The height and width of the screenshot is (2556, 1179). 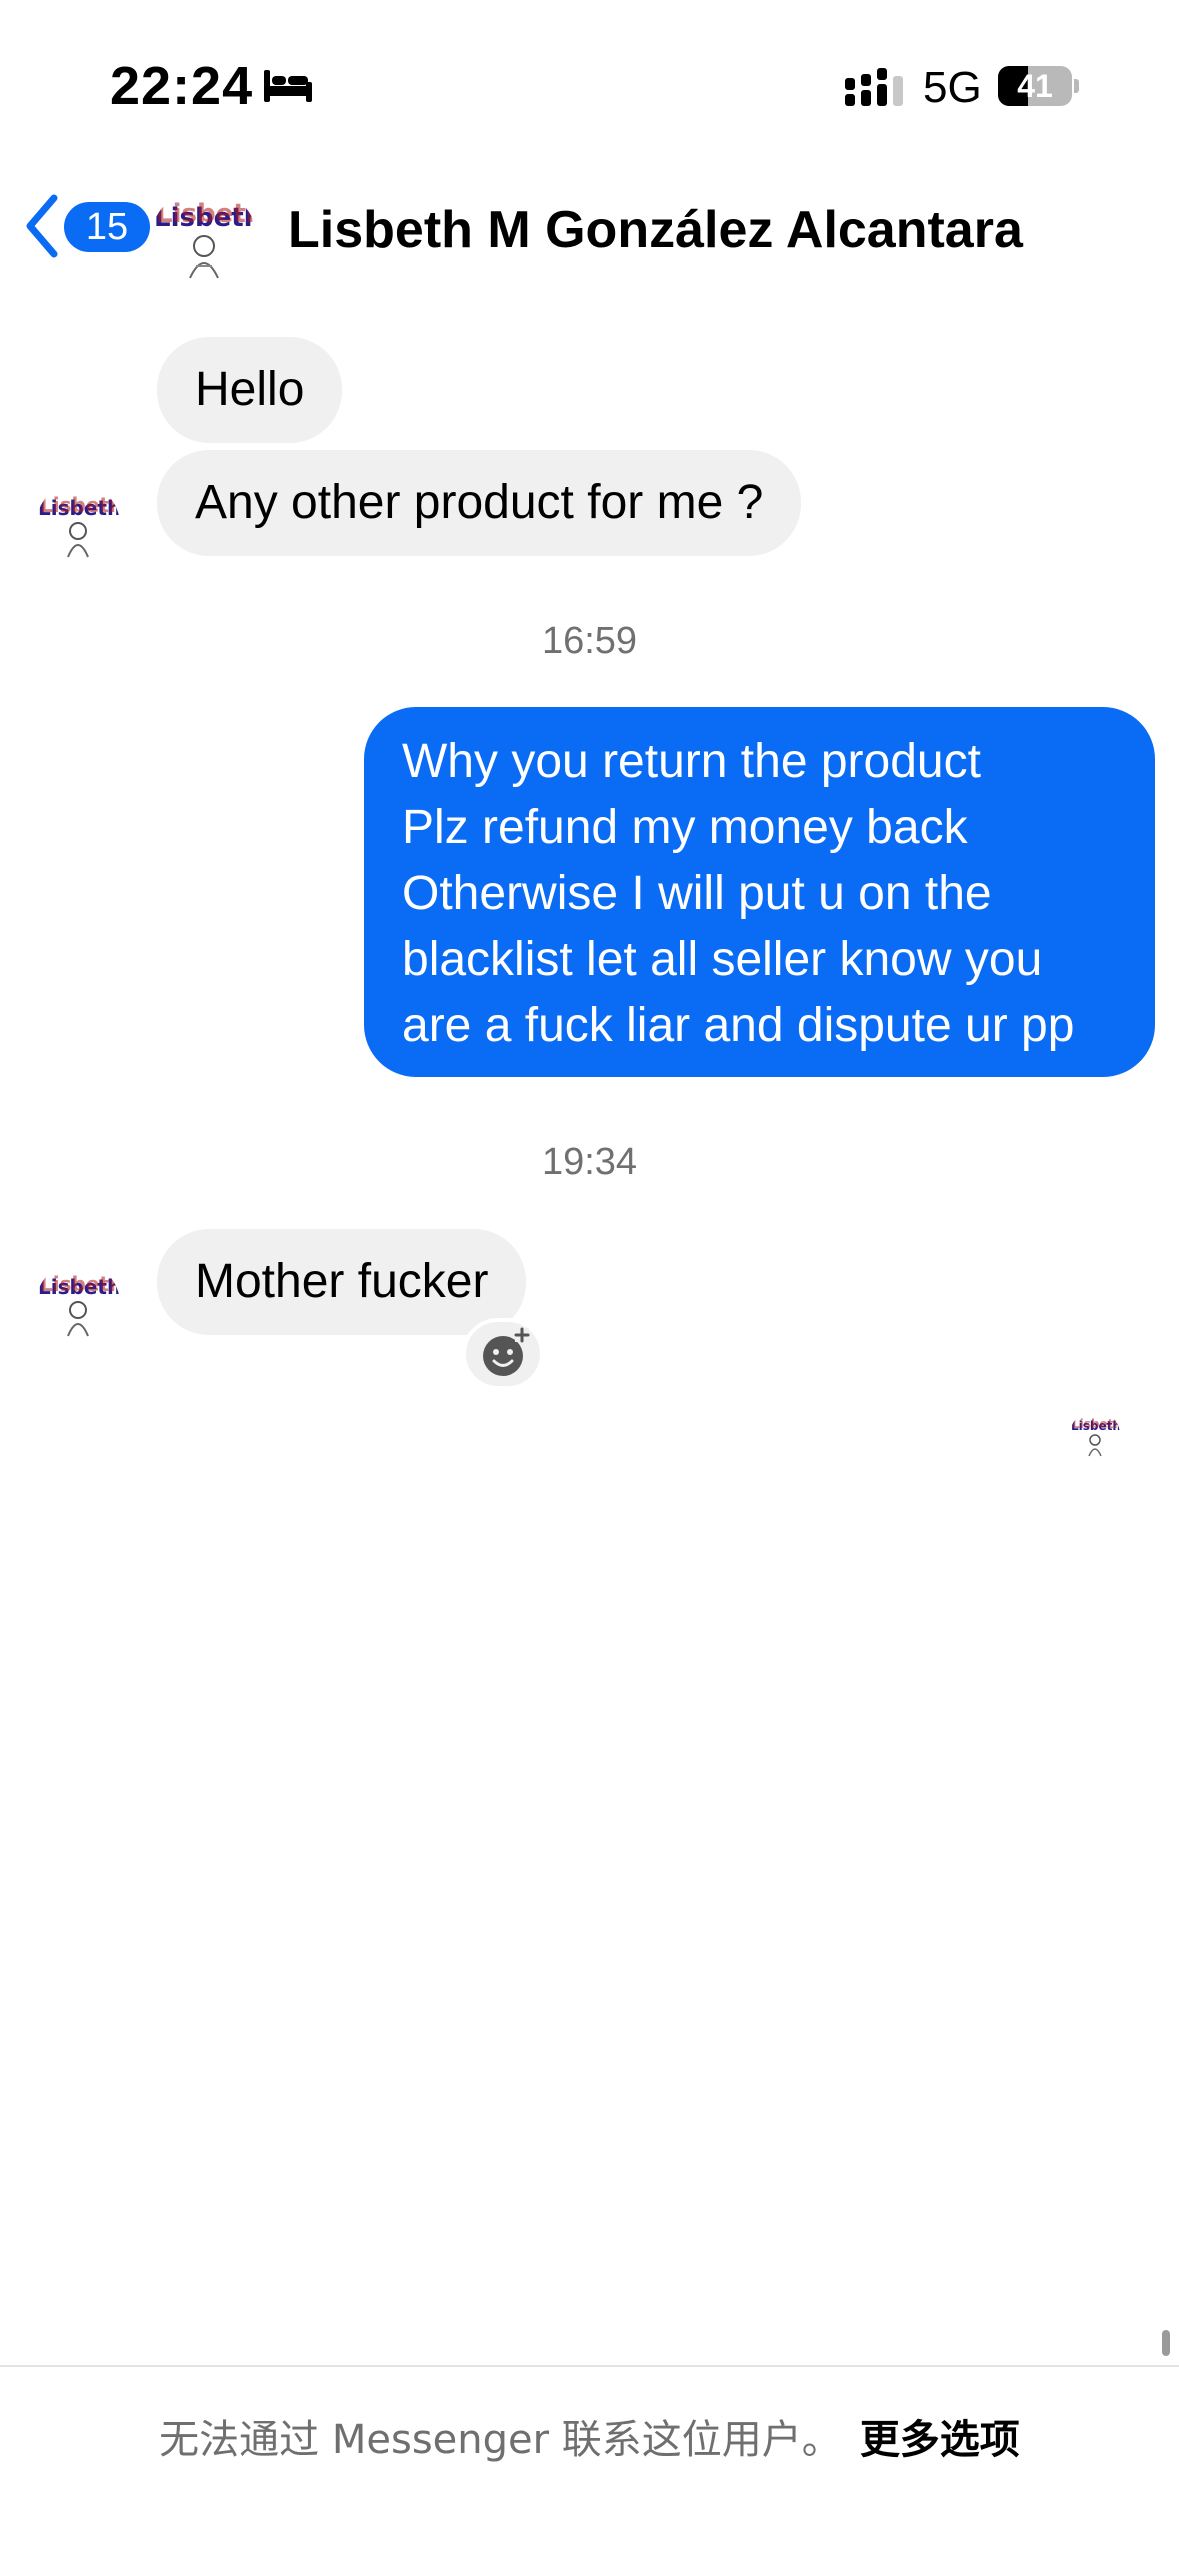 What do you see at coordinates (589, 641) in the screenshot?
I see `message-timestamp: 16:59` at bounding box center [589, 641].